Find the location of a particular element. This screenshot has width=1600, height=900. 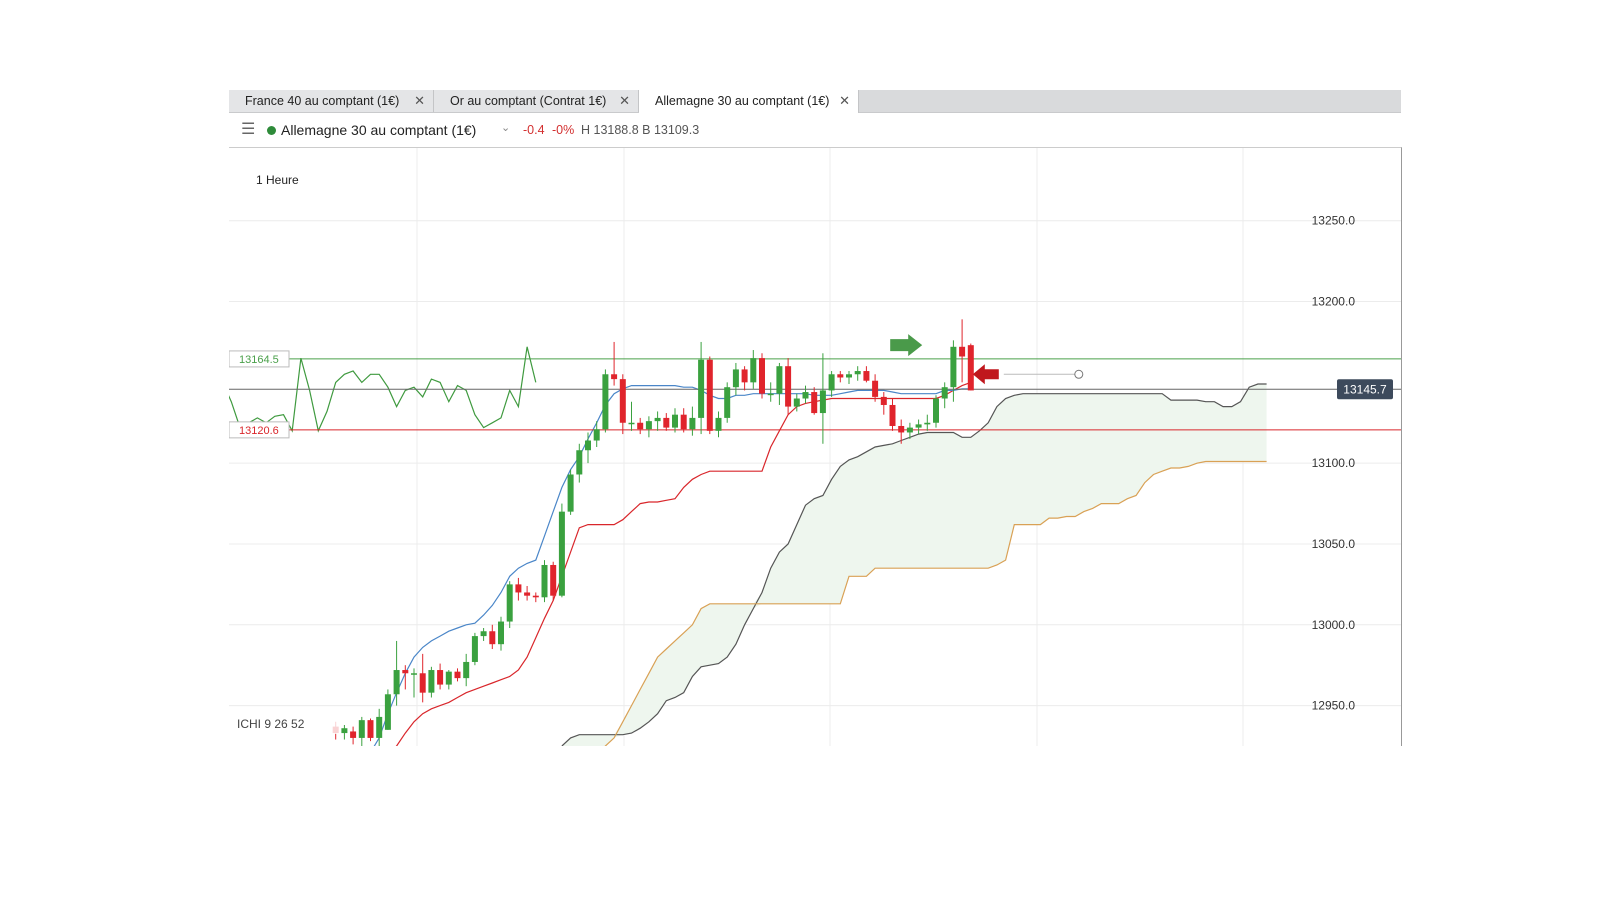

level-label: 13164.5 is located at coordinates (259, 360).